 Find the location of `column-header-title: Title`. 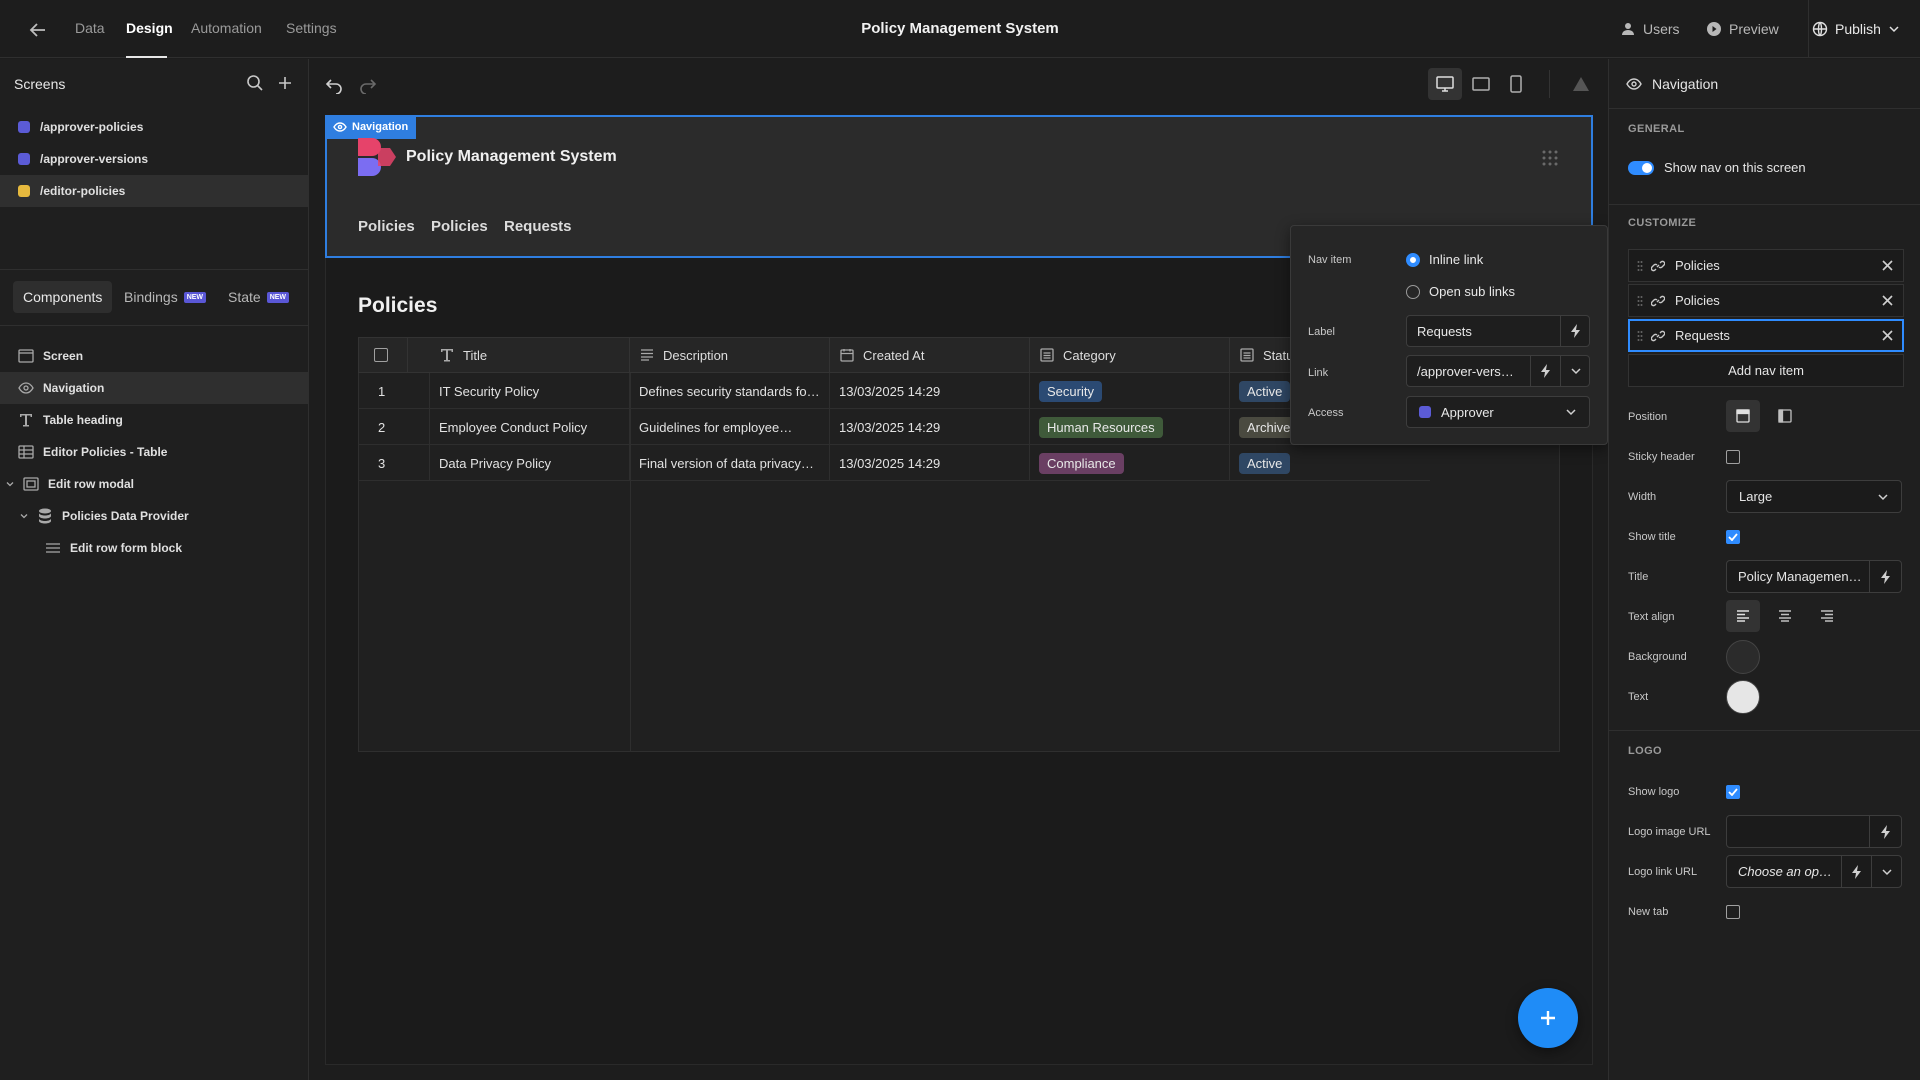

column-header-title: Title is located at coordinates (530, 355).